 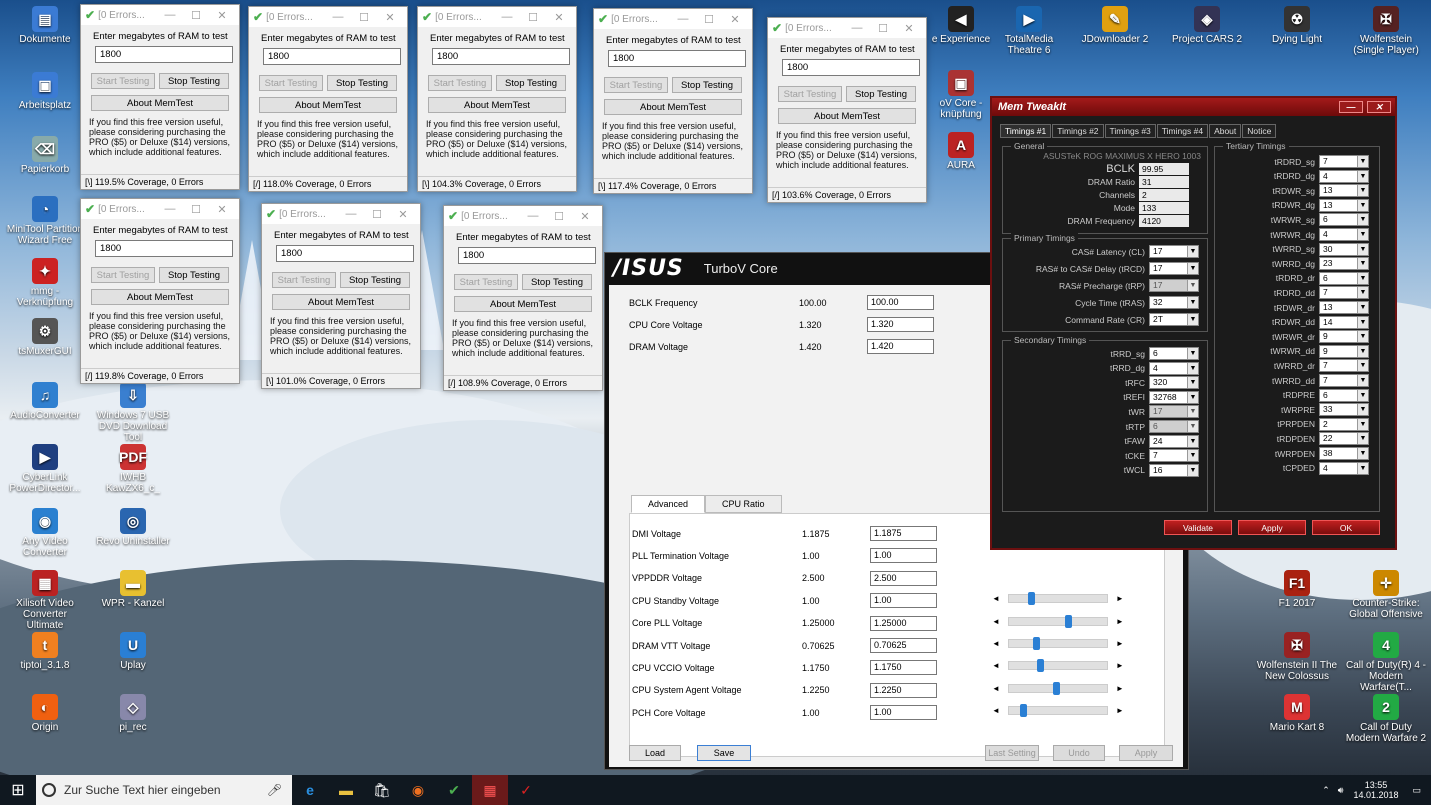 I want to click on clock-date: 14.01.2018, so click(x=1375, y=795).